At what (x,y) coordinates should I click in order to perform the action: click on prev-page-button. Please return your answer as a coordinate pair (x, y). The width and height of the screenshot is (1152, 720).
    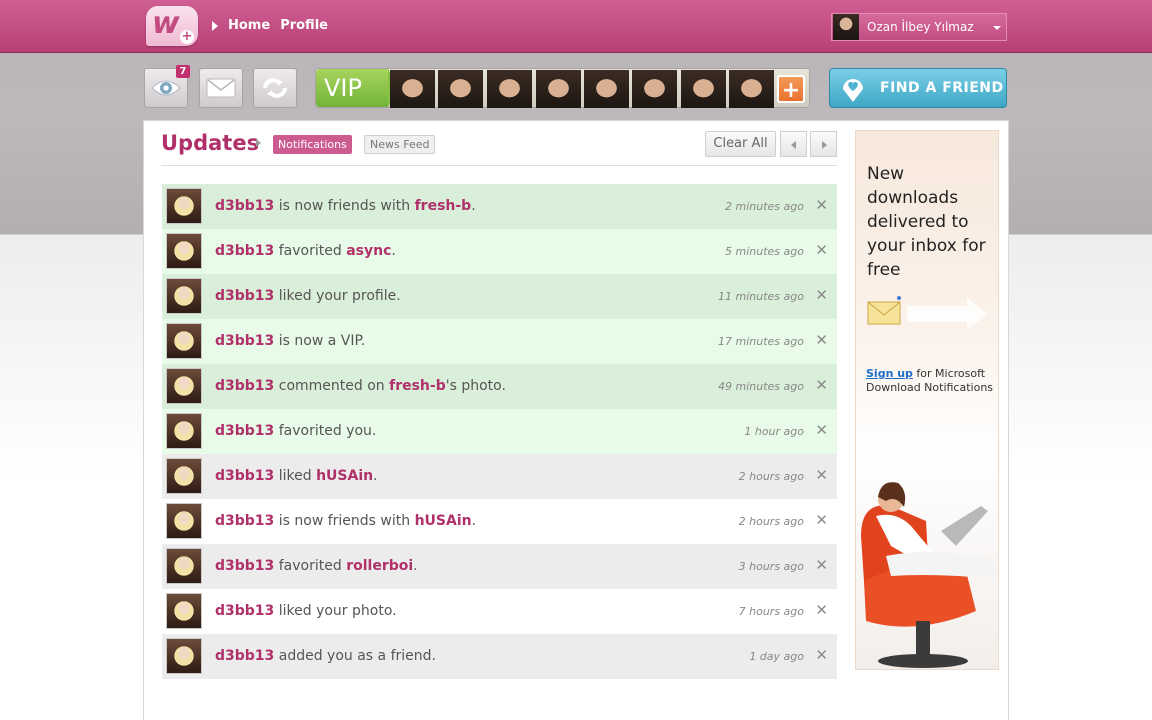
    Looking at the image, I should click on (793, 144).